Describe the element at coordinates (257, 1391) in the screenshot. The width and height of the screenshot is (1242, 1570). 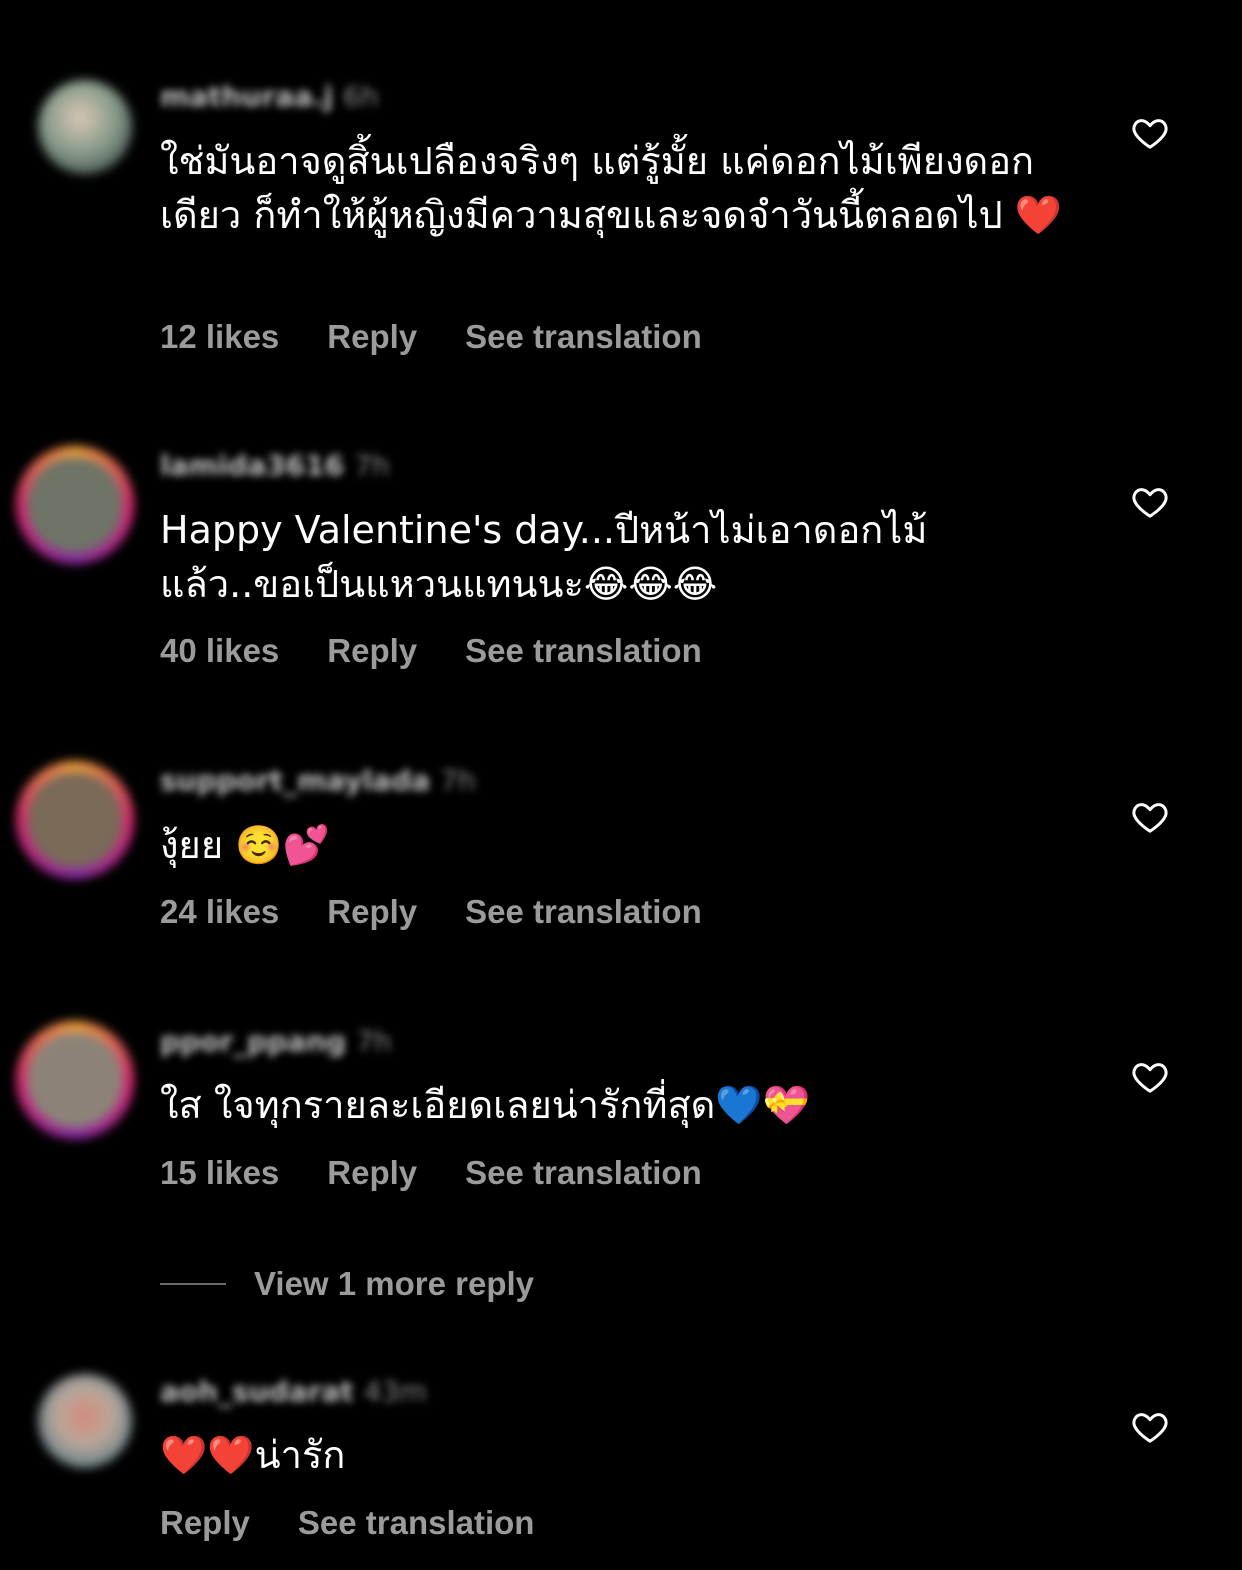
I see `username-text: aoh_sudarat` at that location.